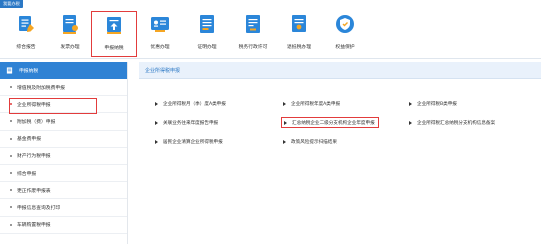 The width and height of the screenshot is (541, 244). What do you see at coordinates (63, 122) in the screenshot?
I see `sidebar-item-surcharge: 附加税（费）申报` at bounding box center [63, 122].